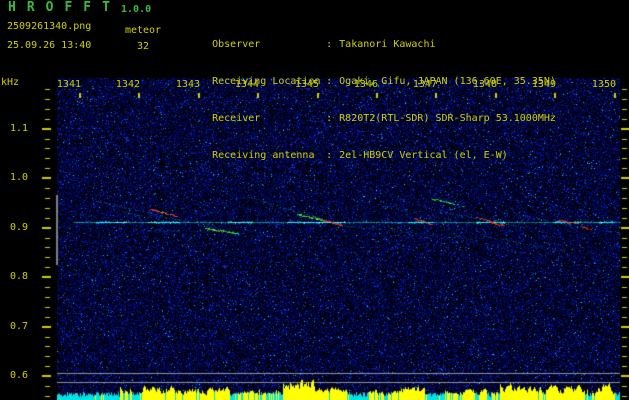  What do you see at coordinates (49, 26) in the screenshot?
I see `output-filename: 2509261340.png` at bounding box center [49, 26].